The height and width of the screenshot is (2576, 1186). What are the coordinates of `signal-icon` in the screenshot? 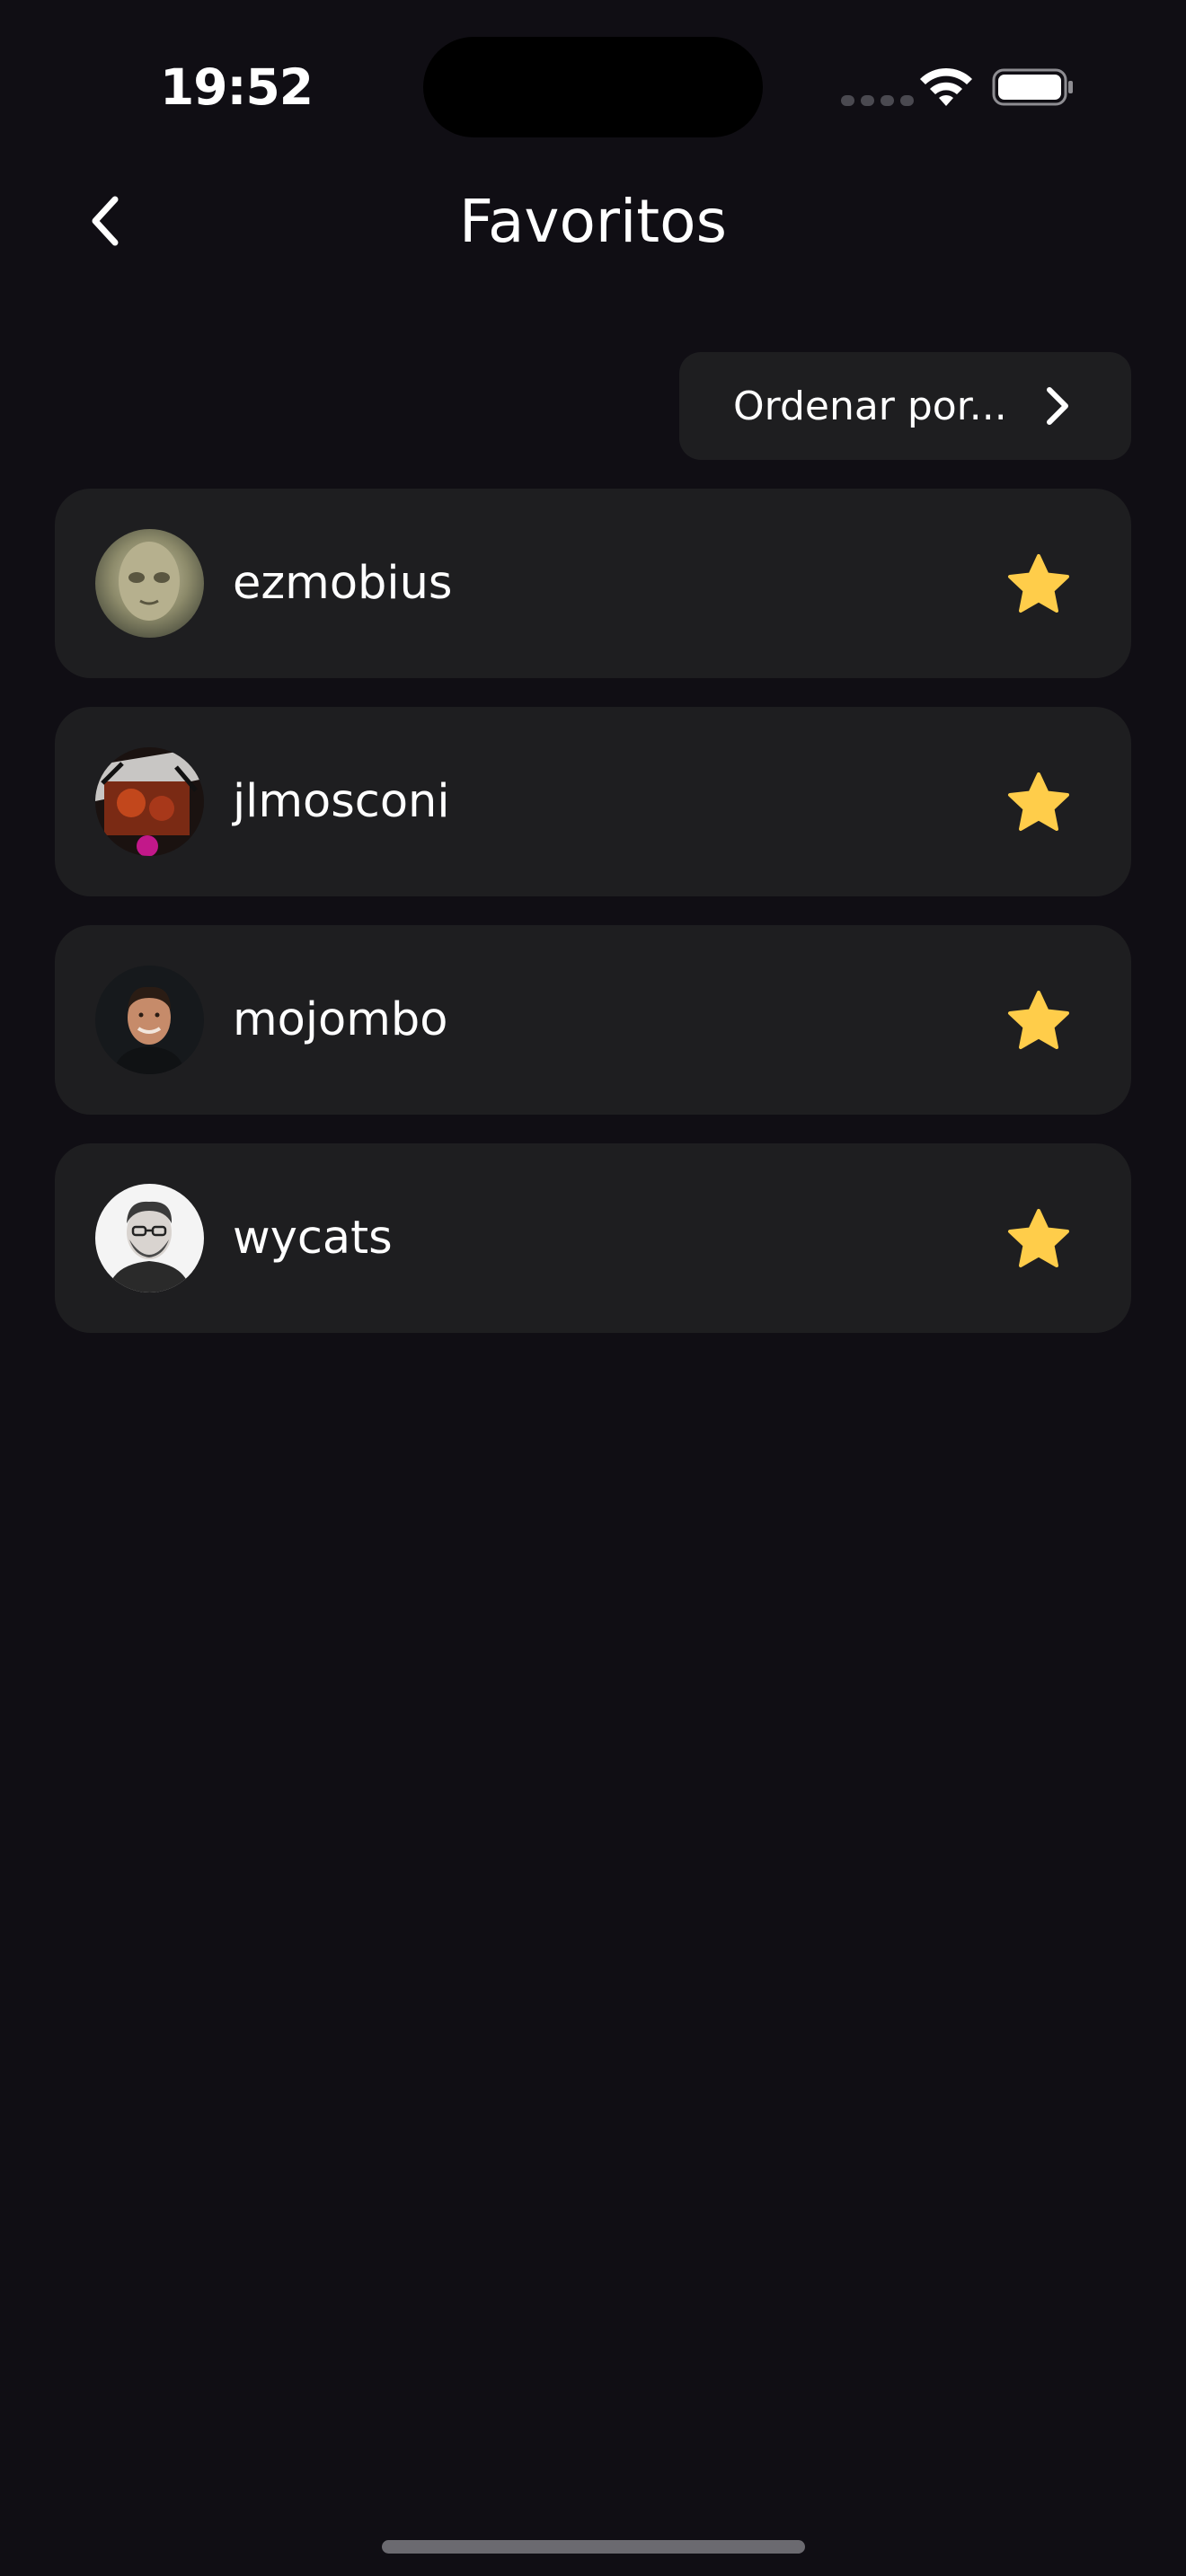 It's located at (877, 100).